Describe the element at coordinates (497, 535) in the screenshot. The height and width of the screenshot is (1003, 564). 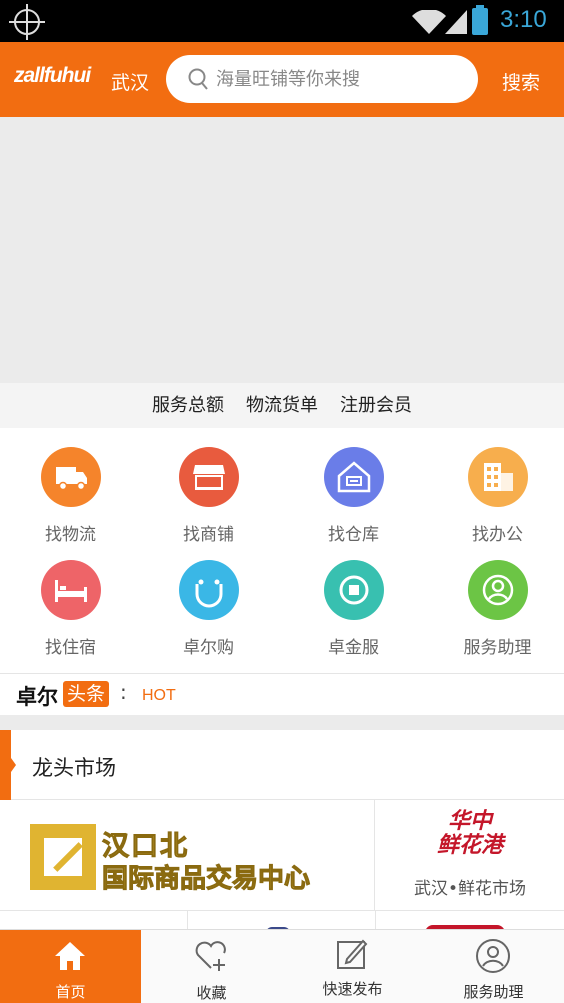
I see `service-label: 找办公` at that location.